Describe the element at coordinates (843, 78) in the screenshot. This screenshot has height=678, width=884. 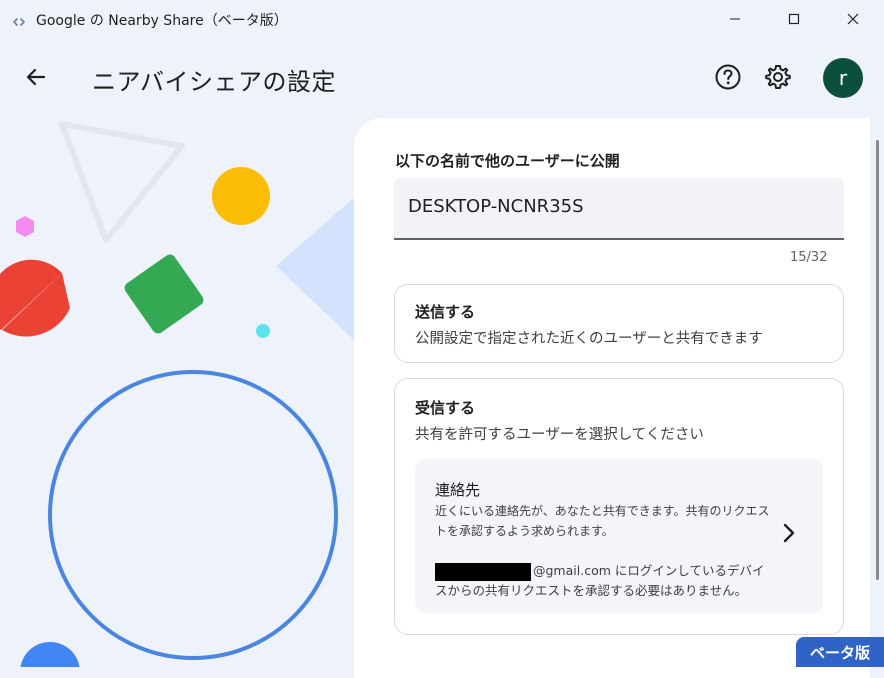
I see `avatar: r` at that location.